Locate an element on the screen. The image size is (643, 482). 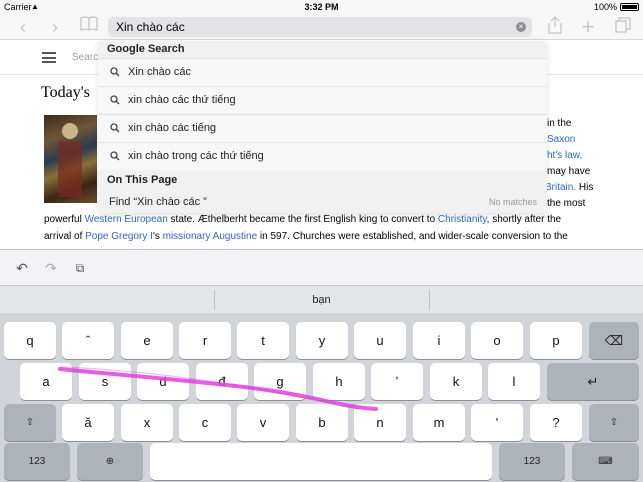
clear-icon: × is located at coordinates (521, 27).